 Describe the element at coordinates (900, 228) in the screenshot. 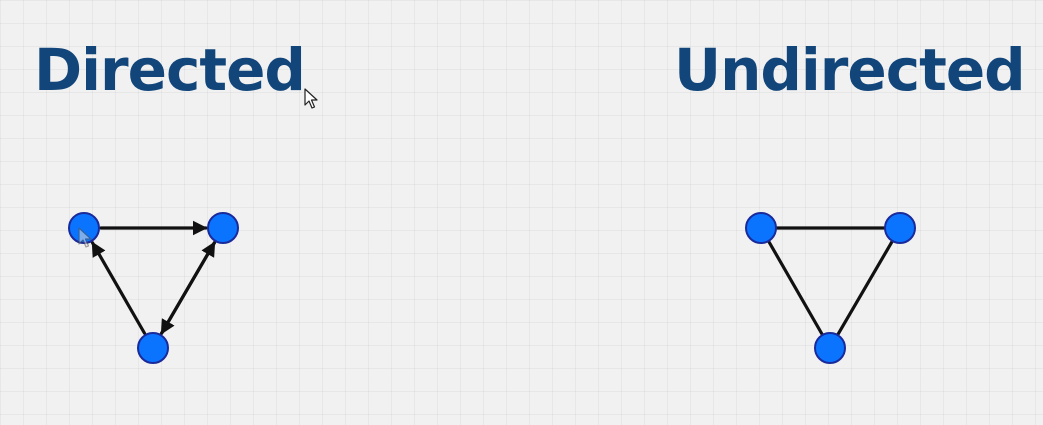

I see `undirected-node-b` at that location.